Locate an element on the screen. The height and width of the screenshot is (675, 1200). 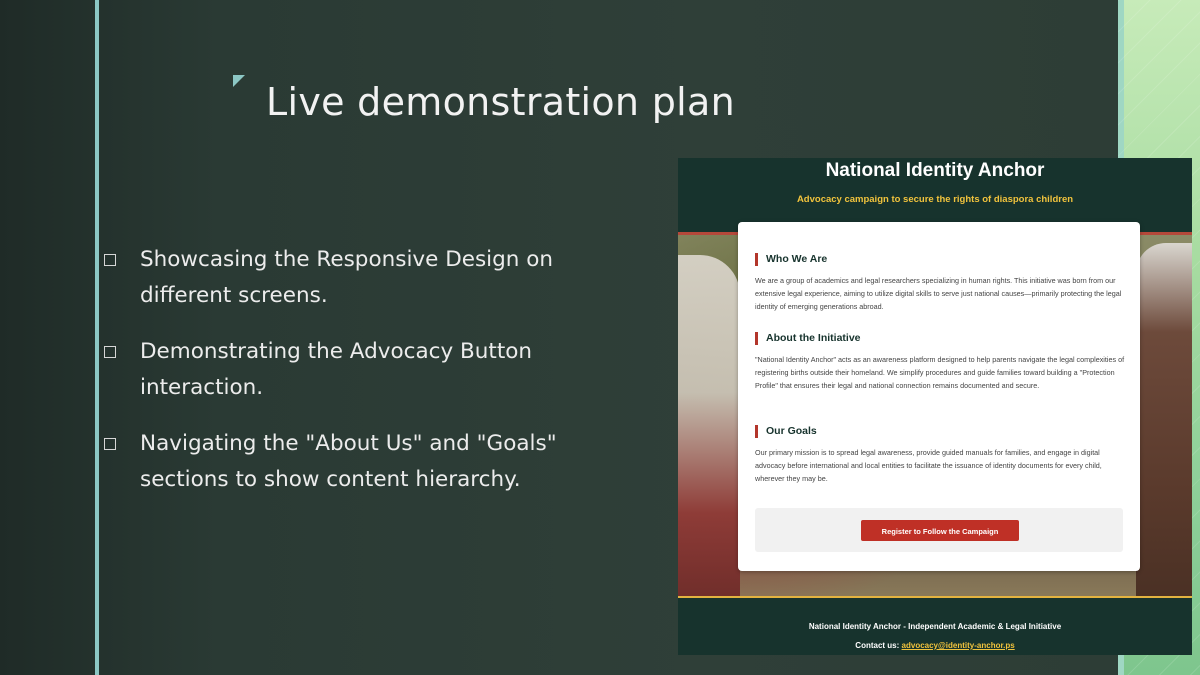
site-title: National Identity Anchor is located at coordinates (935, 170).